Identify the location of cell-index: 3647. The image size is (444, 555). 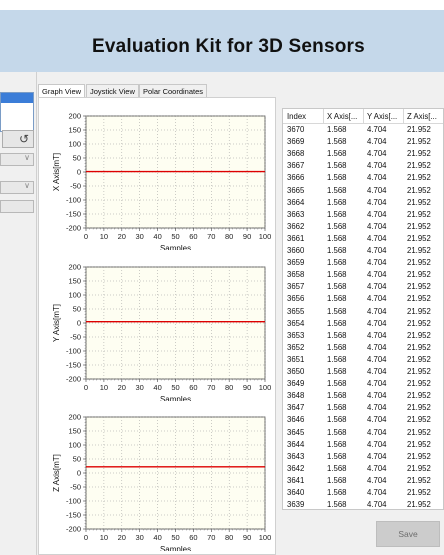
(296, 408).